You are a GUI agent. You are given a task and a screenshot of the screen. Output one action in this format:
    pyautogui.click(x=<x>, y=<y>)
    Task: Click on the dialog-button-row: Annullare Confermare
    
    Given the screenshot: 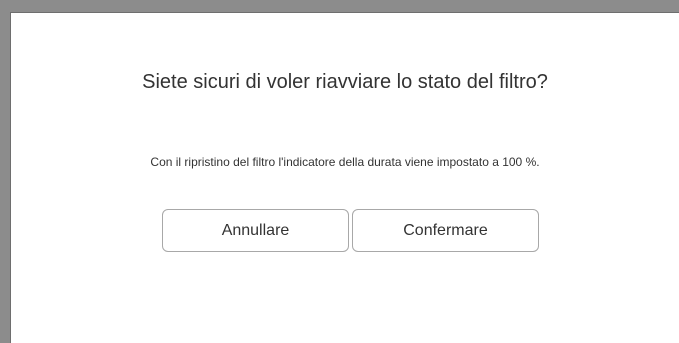 What is the action you would take?
    pyautogui.click(x=350, y=230)
    